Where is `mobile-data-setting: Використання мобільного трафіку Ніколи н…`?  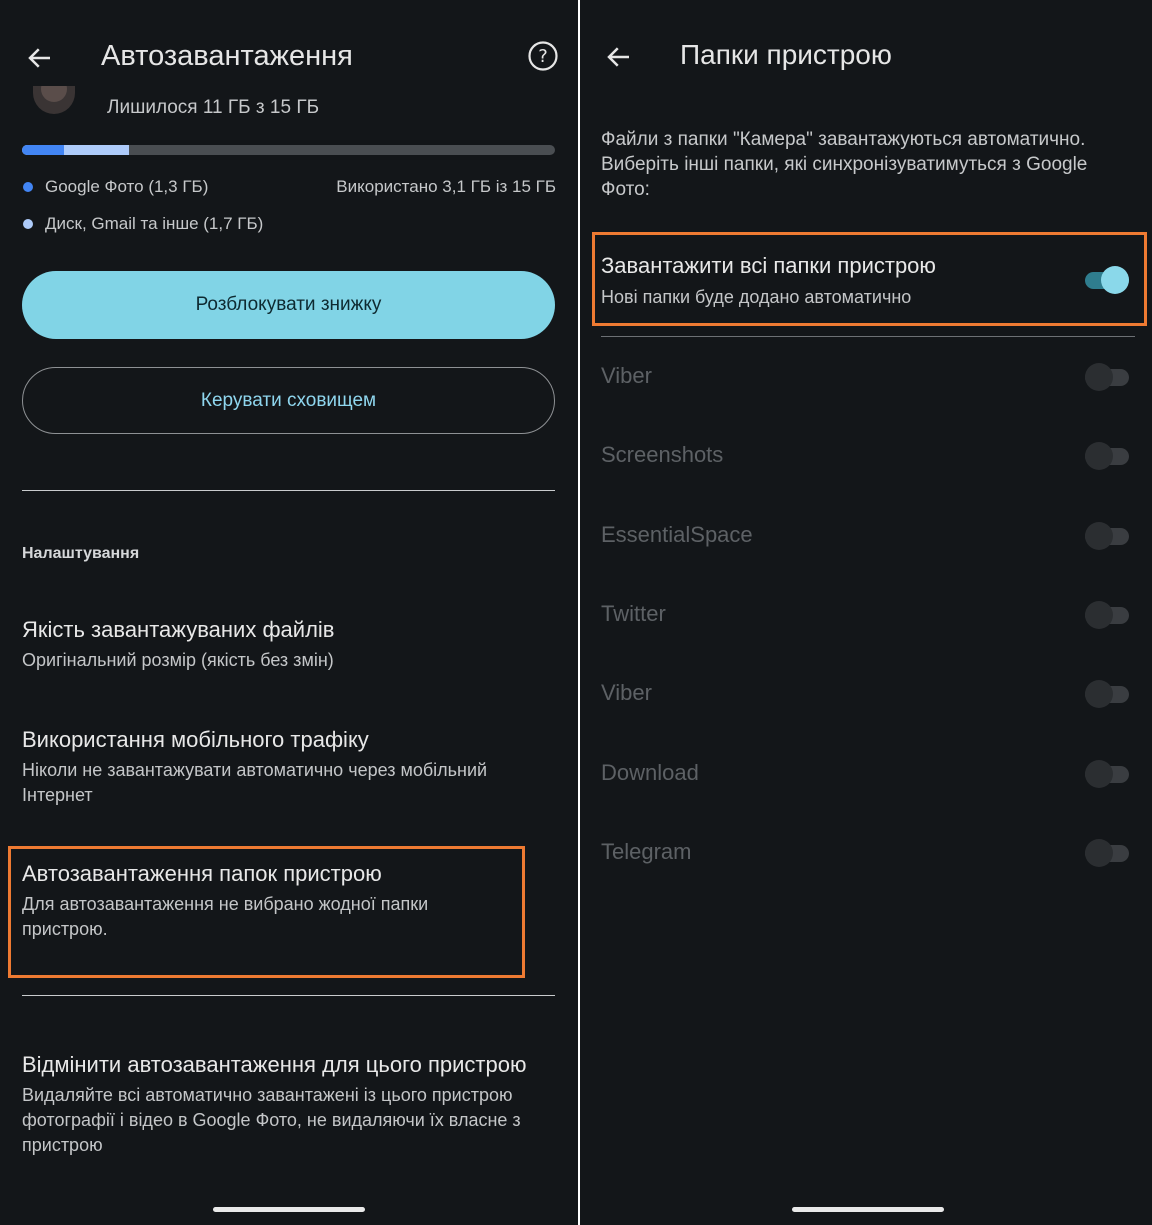
mobile-data-setting: Використання мобільного трафіку Ніколи н… is located at coordinates (289, 767).